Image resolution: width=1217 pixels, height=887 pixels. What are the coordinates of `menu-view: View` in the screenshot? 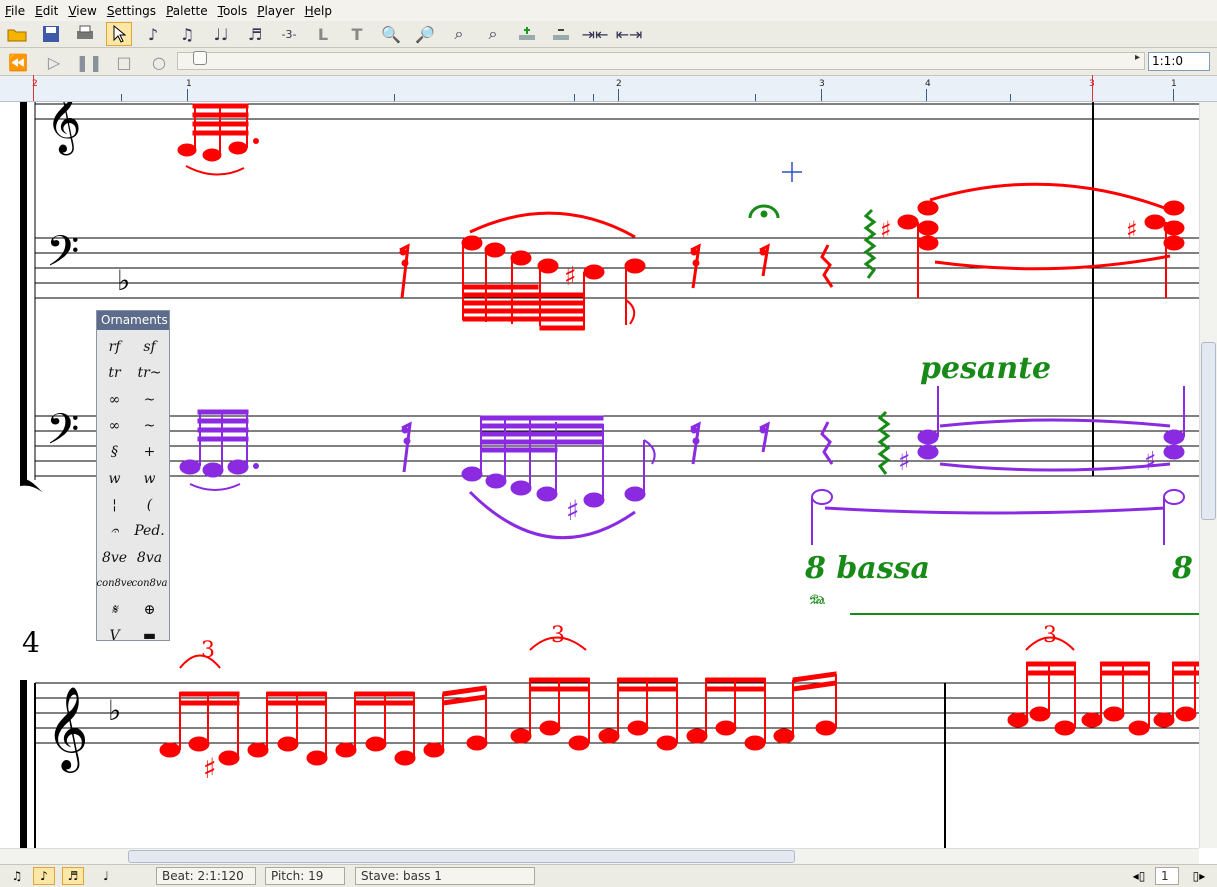 It's located at (82, 11).